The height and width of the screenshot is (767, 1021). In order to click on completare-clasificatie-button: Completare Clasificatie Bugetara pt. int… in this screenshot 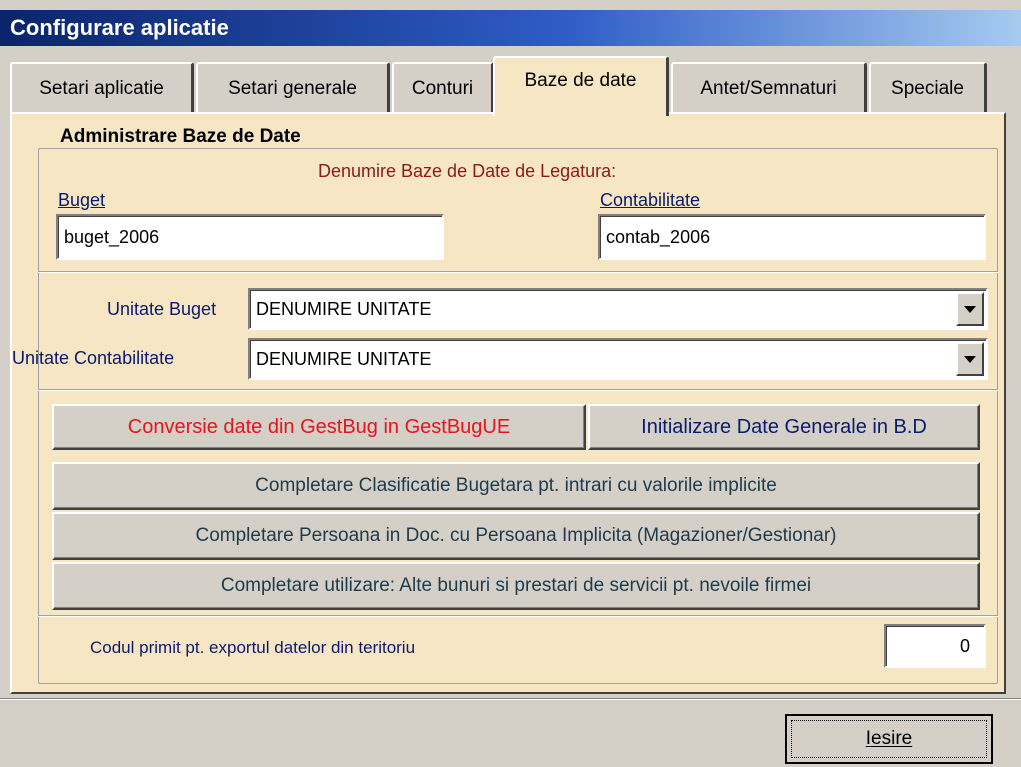, I will do `click(516, 486)`.